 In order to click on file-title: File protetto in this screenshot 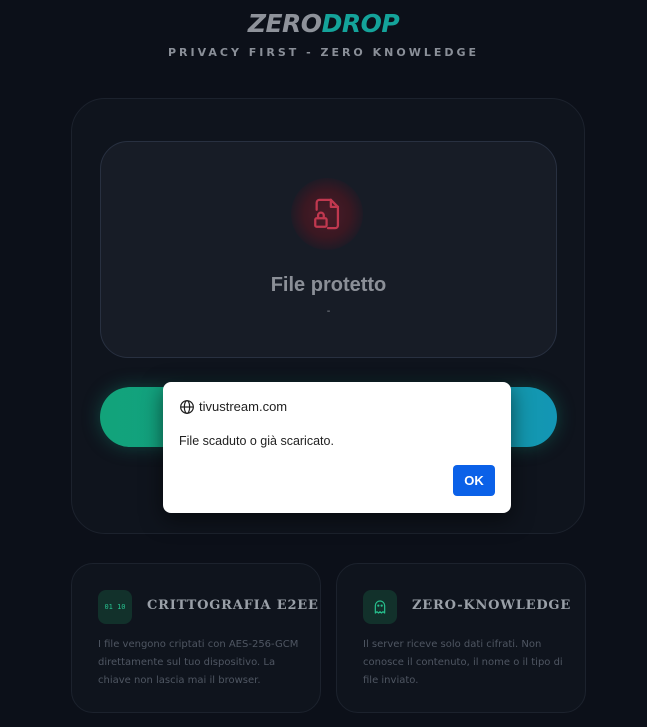, I will do `click(328, 285)`.